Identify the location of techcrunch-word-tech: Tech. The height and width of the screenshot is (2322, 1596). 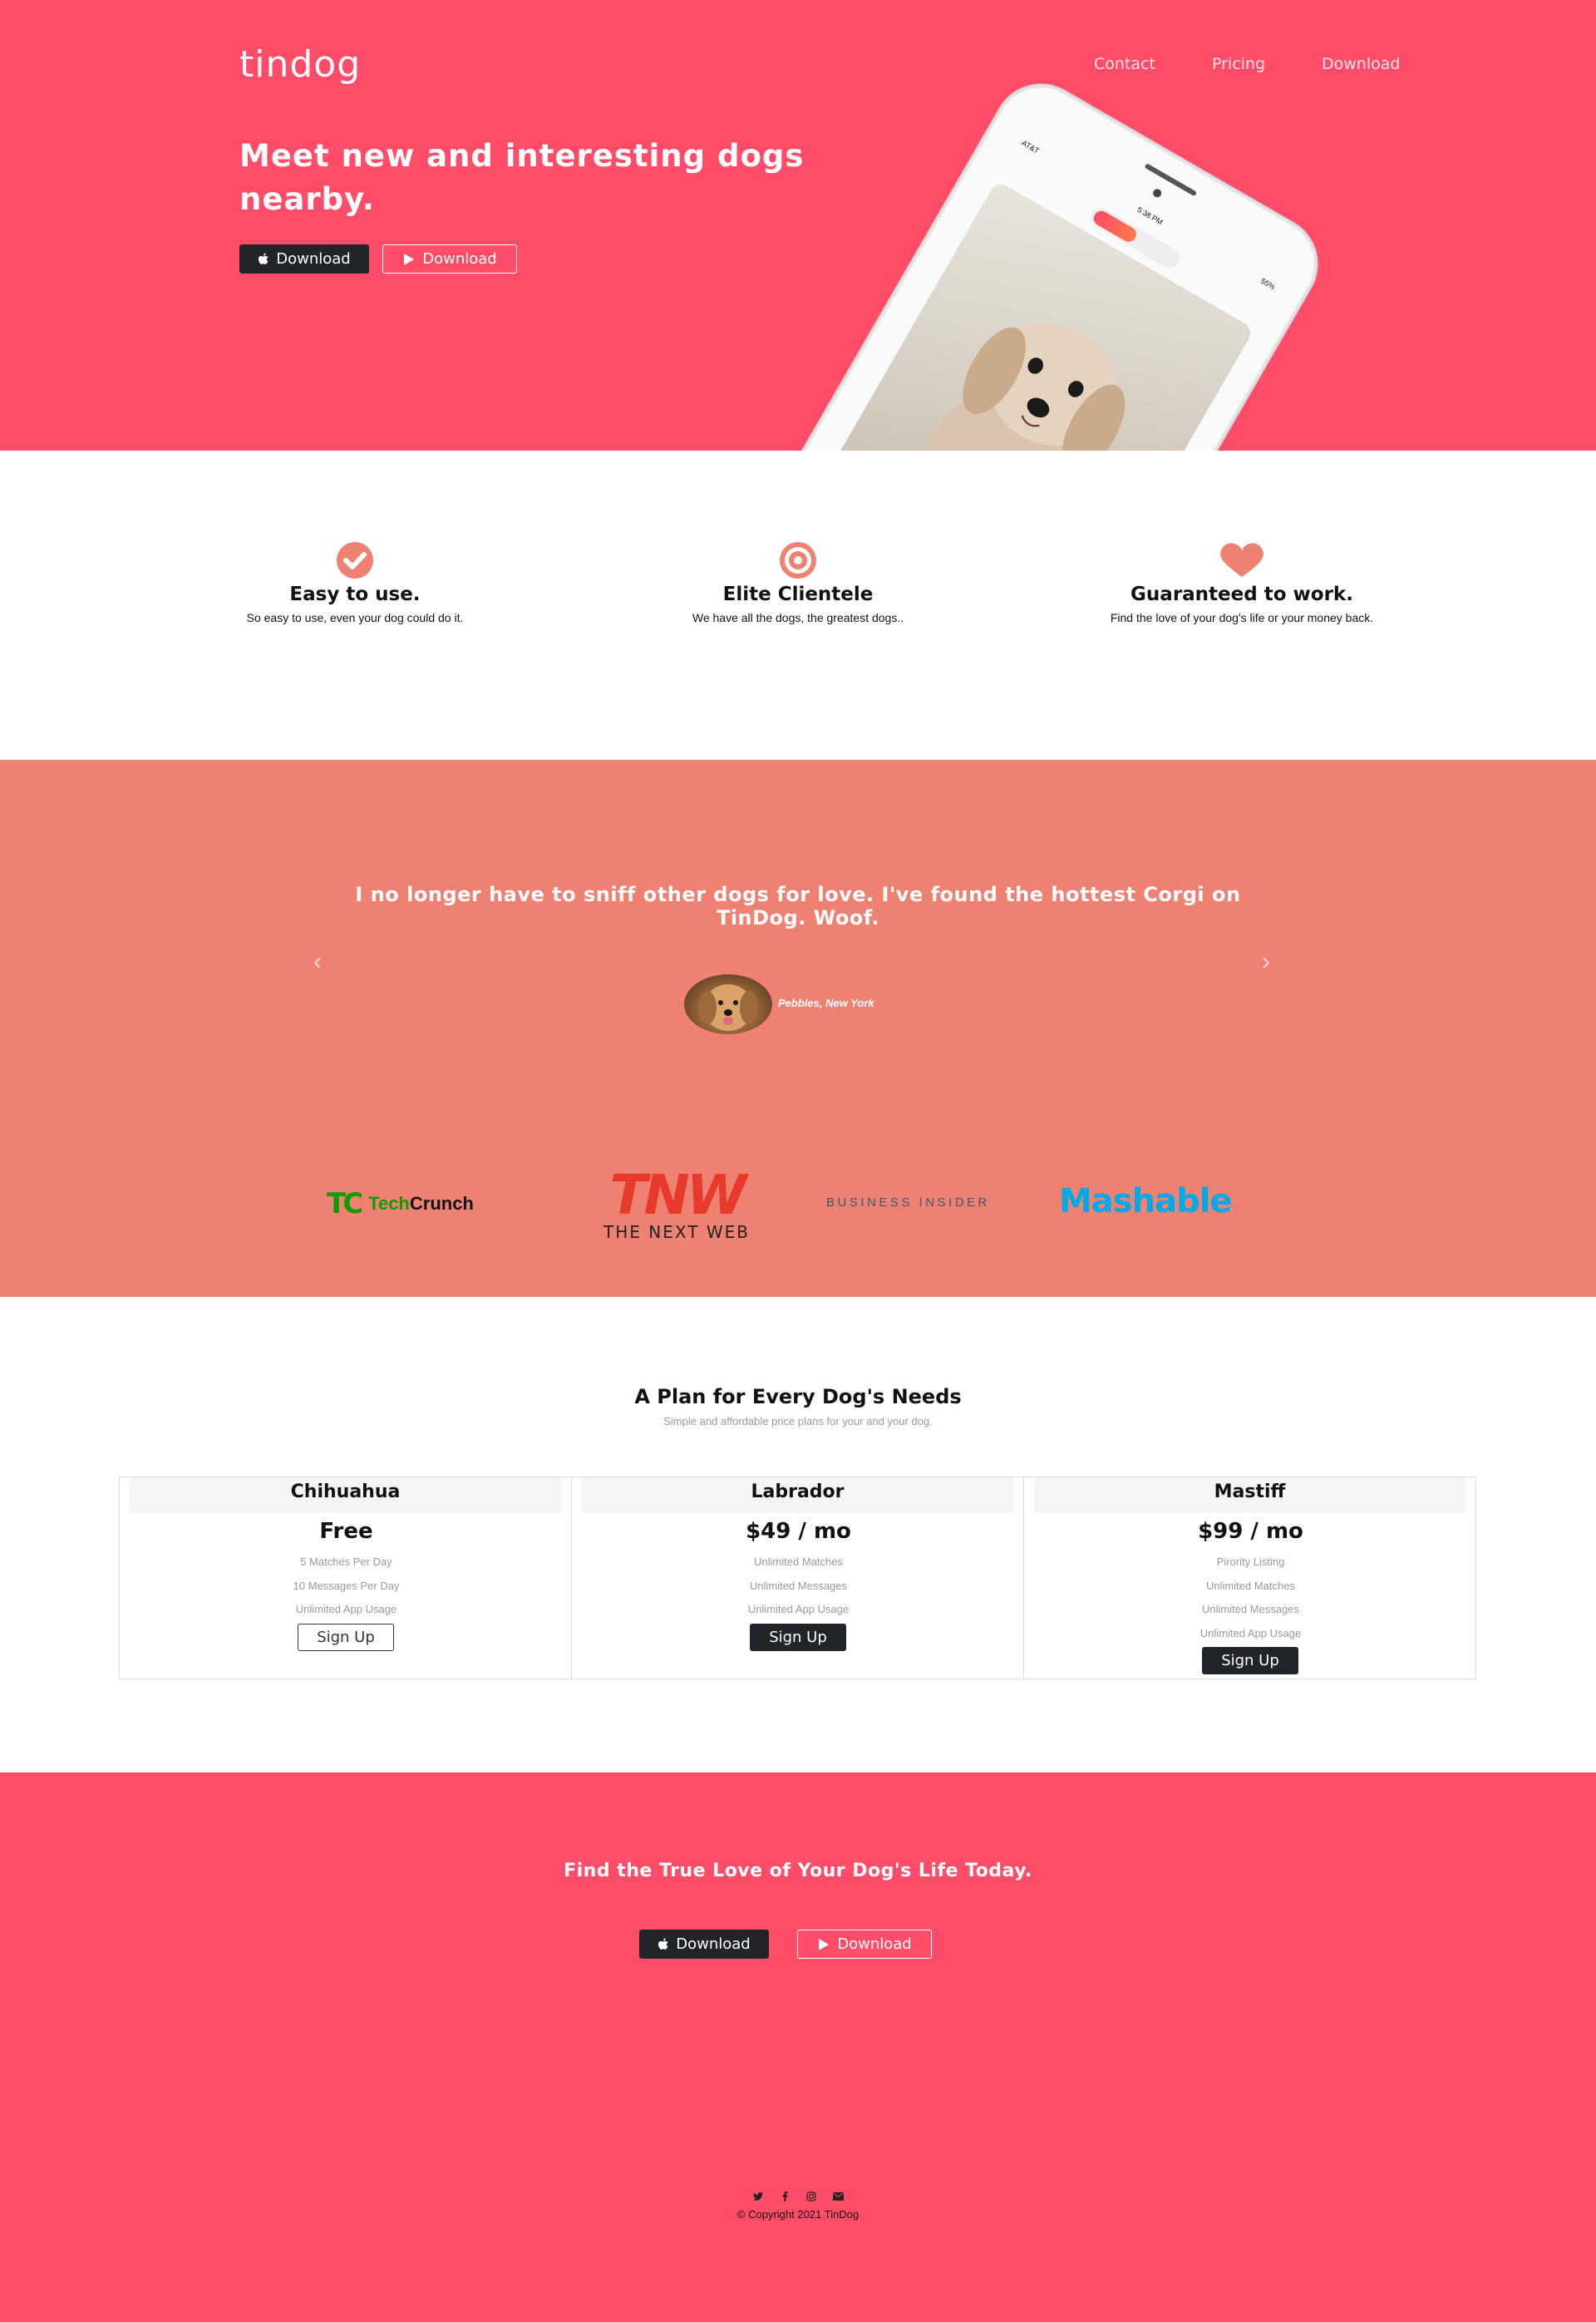
(389, 1203).